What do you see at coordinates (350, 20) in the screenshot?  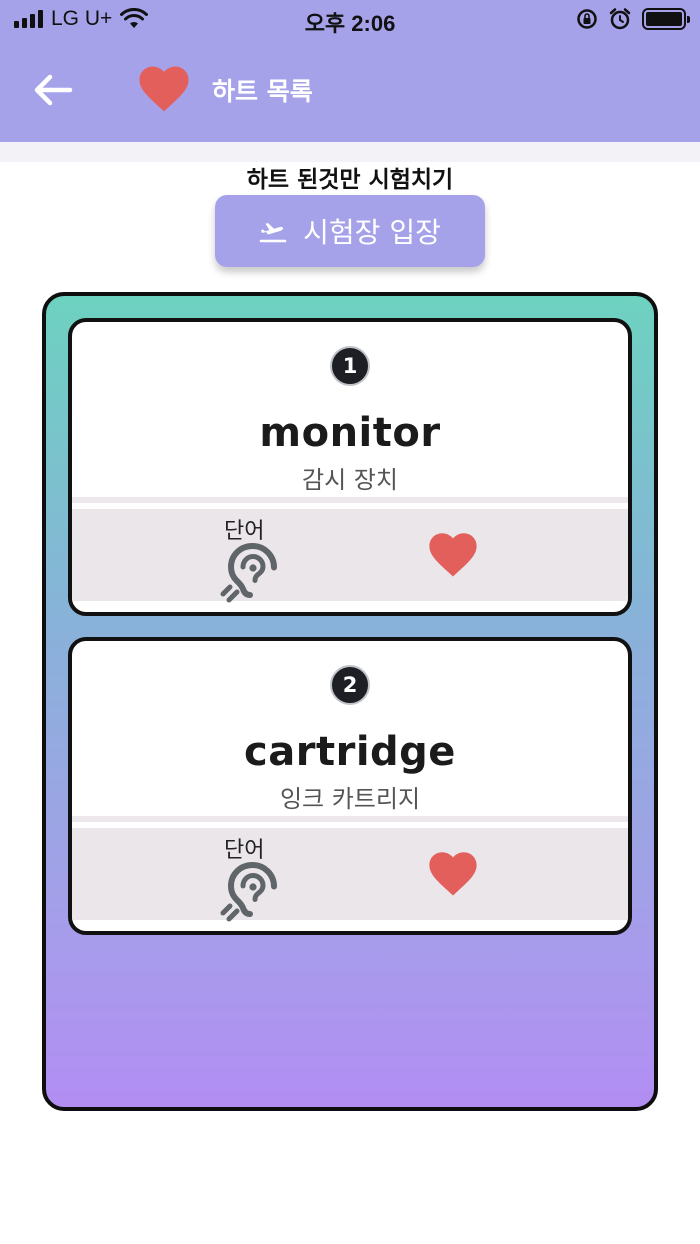 I see `status-bar: LG U+ 오후 2:06` at bounding box center [350, 20].